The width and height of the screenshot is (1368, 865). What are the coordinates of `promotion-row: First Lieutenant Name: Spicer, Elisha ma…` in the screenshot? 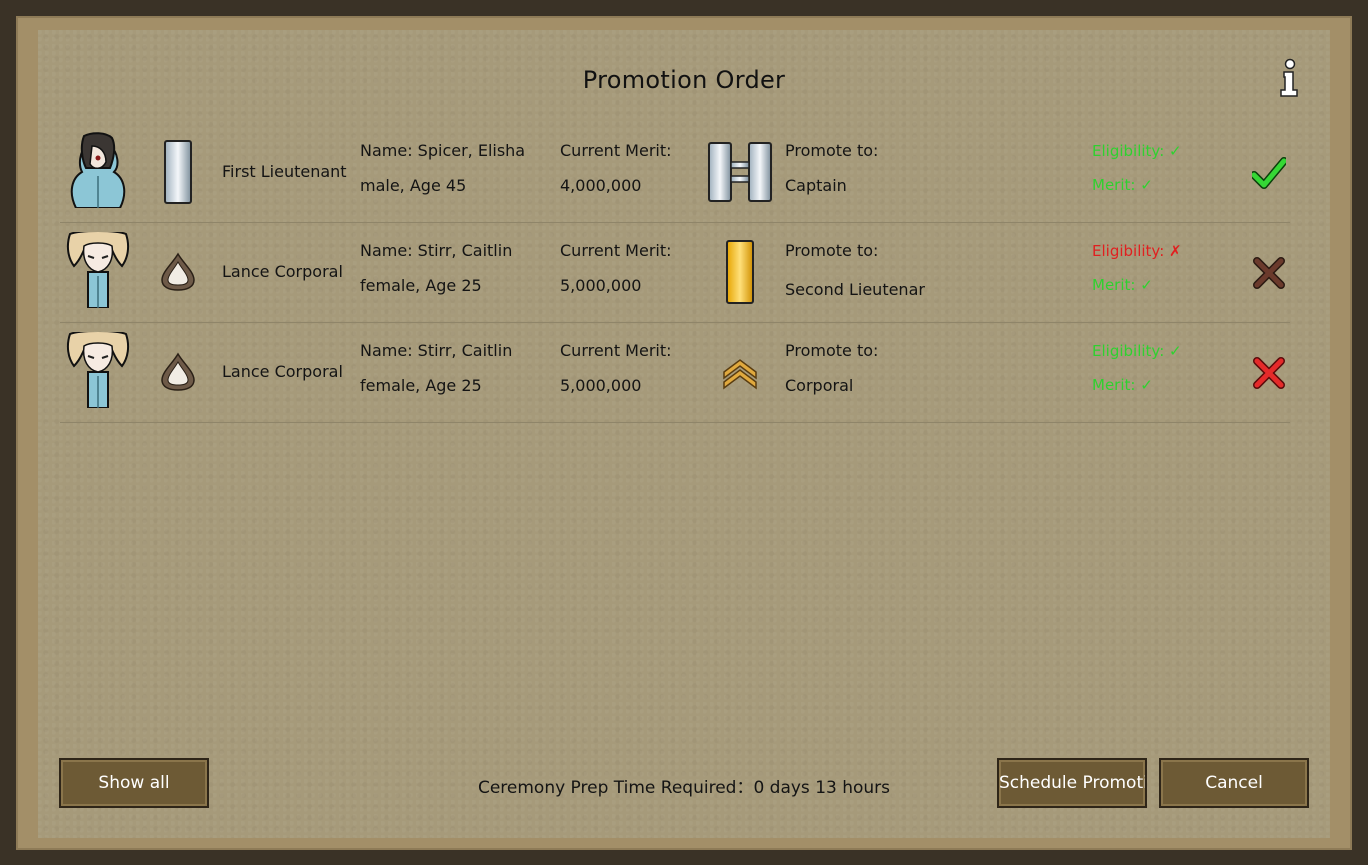 It's located at (675, 172).